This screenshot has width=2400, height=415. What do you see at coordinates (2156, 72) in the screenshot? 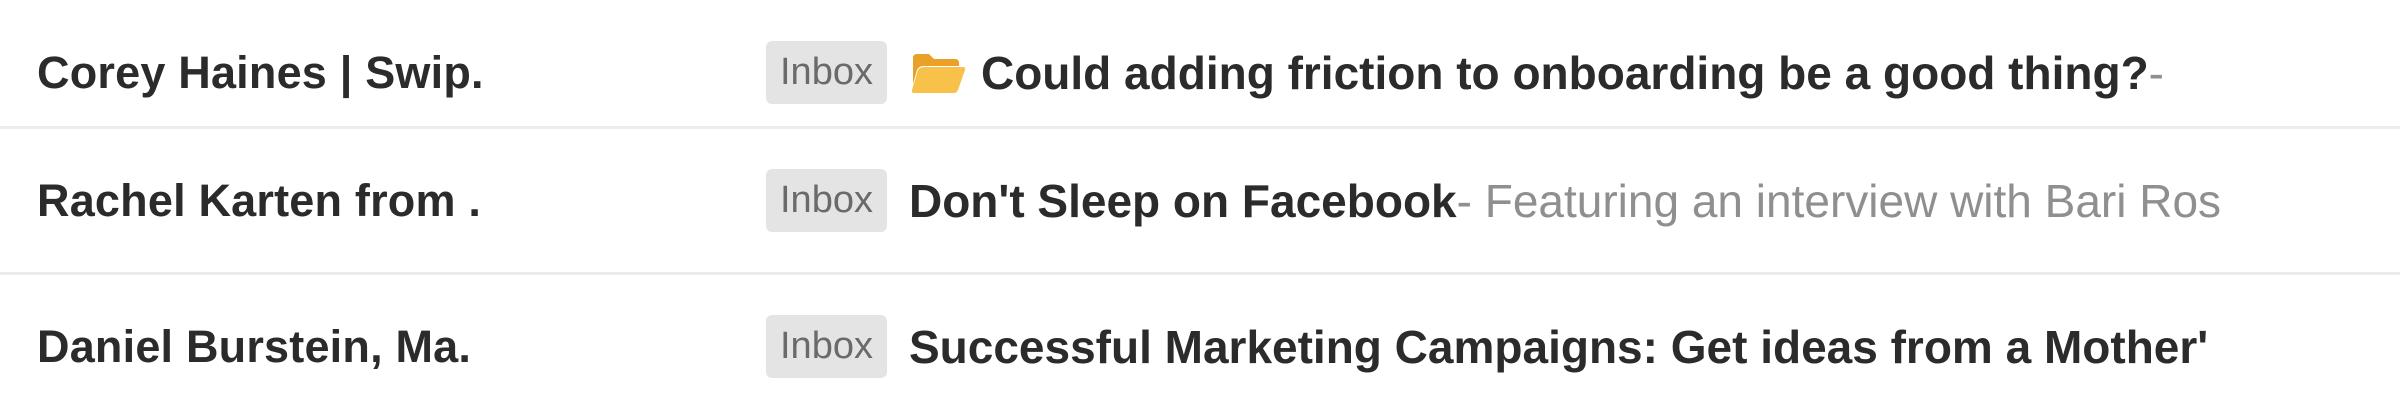
I see `email-snippet: -` at bounding box center [2156, 72].